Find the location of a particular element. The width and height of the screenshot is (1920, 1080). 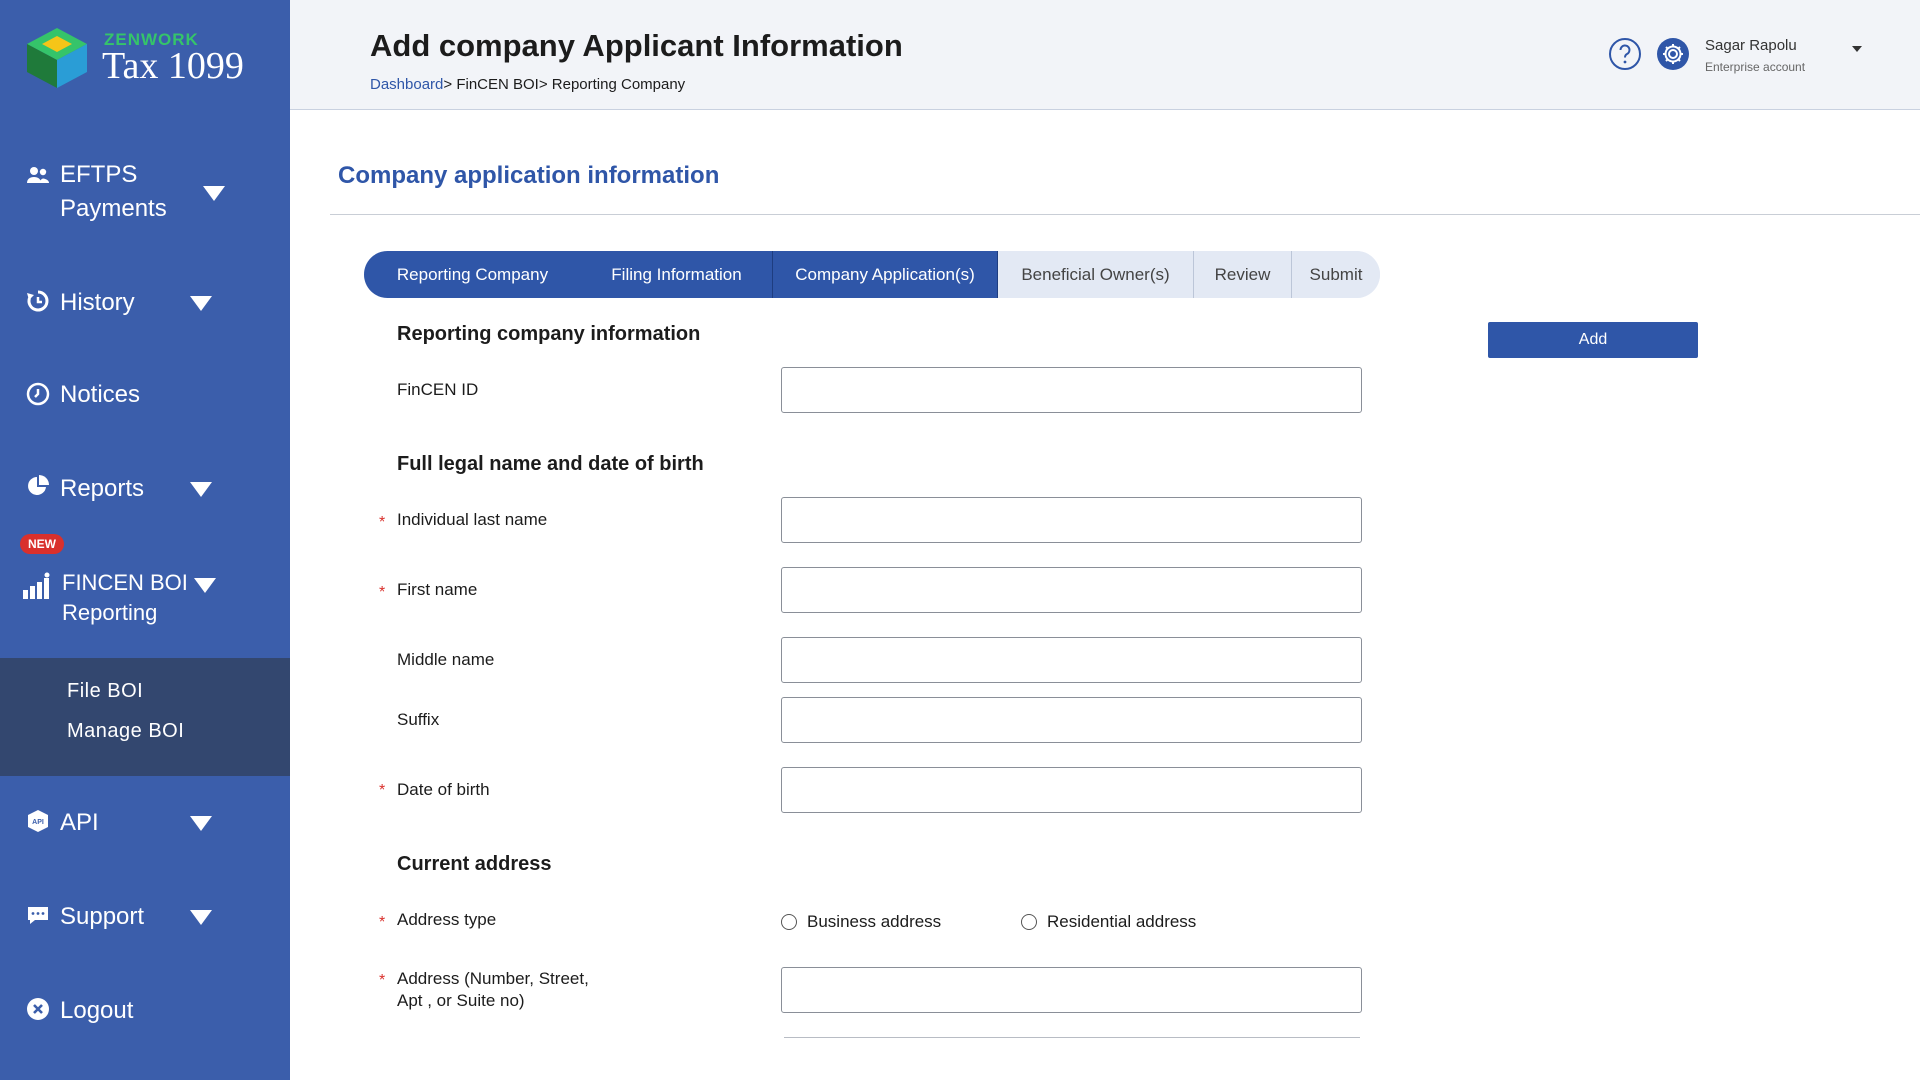

sidebar-item-label: History is located at coordinates (97, 302).